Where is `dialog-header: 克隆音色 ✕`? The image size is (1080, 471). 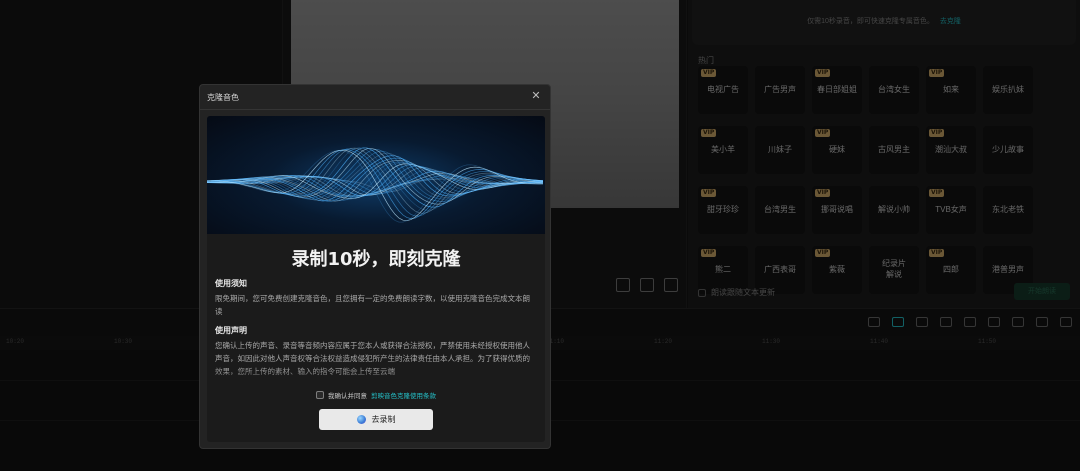
dialog-header: 克隆音色 ✕ is located at coordinates (375, 97).